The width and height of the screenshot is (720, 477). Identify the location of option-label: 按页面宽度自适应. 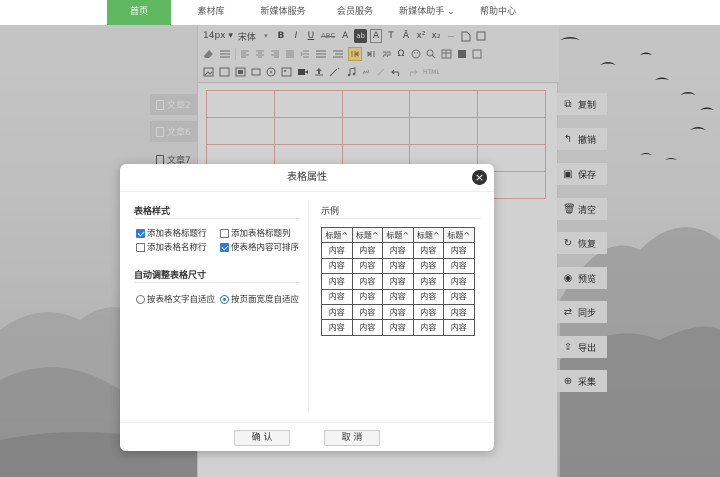
(265, 300).